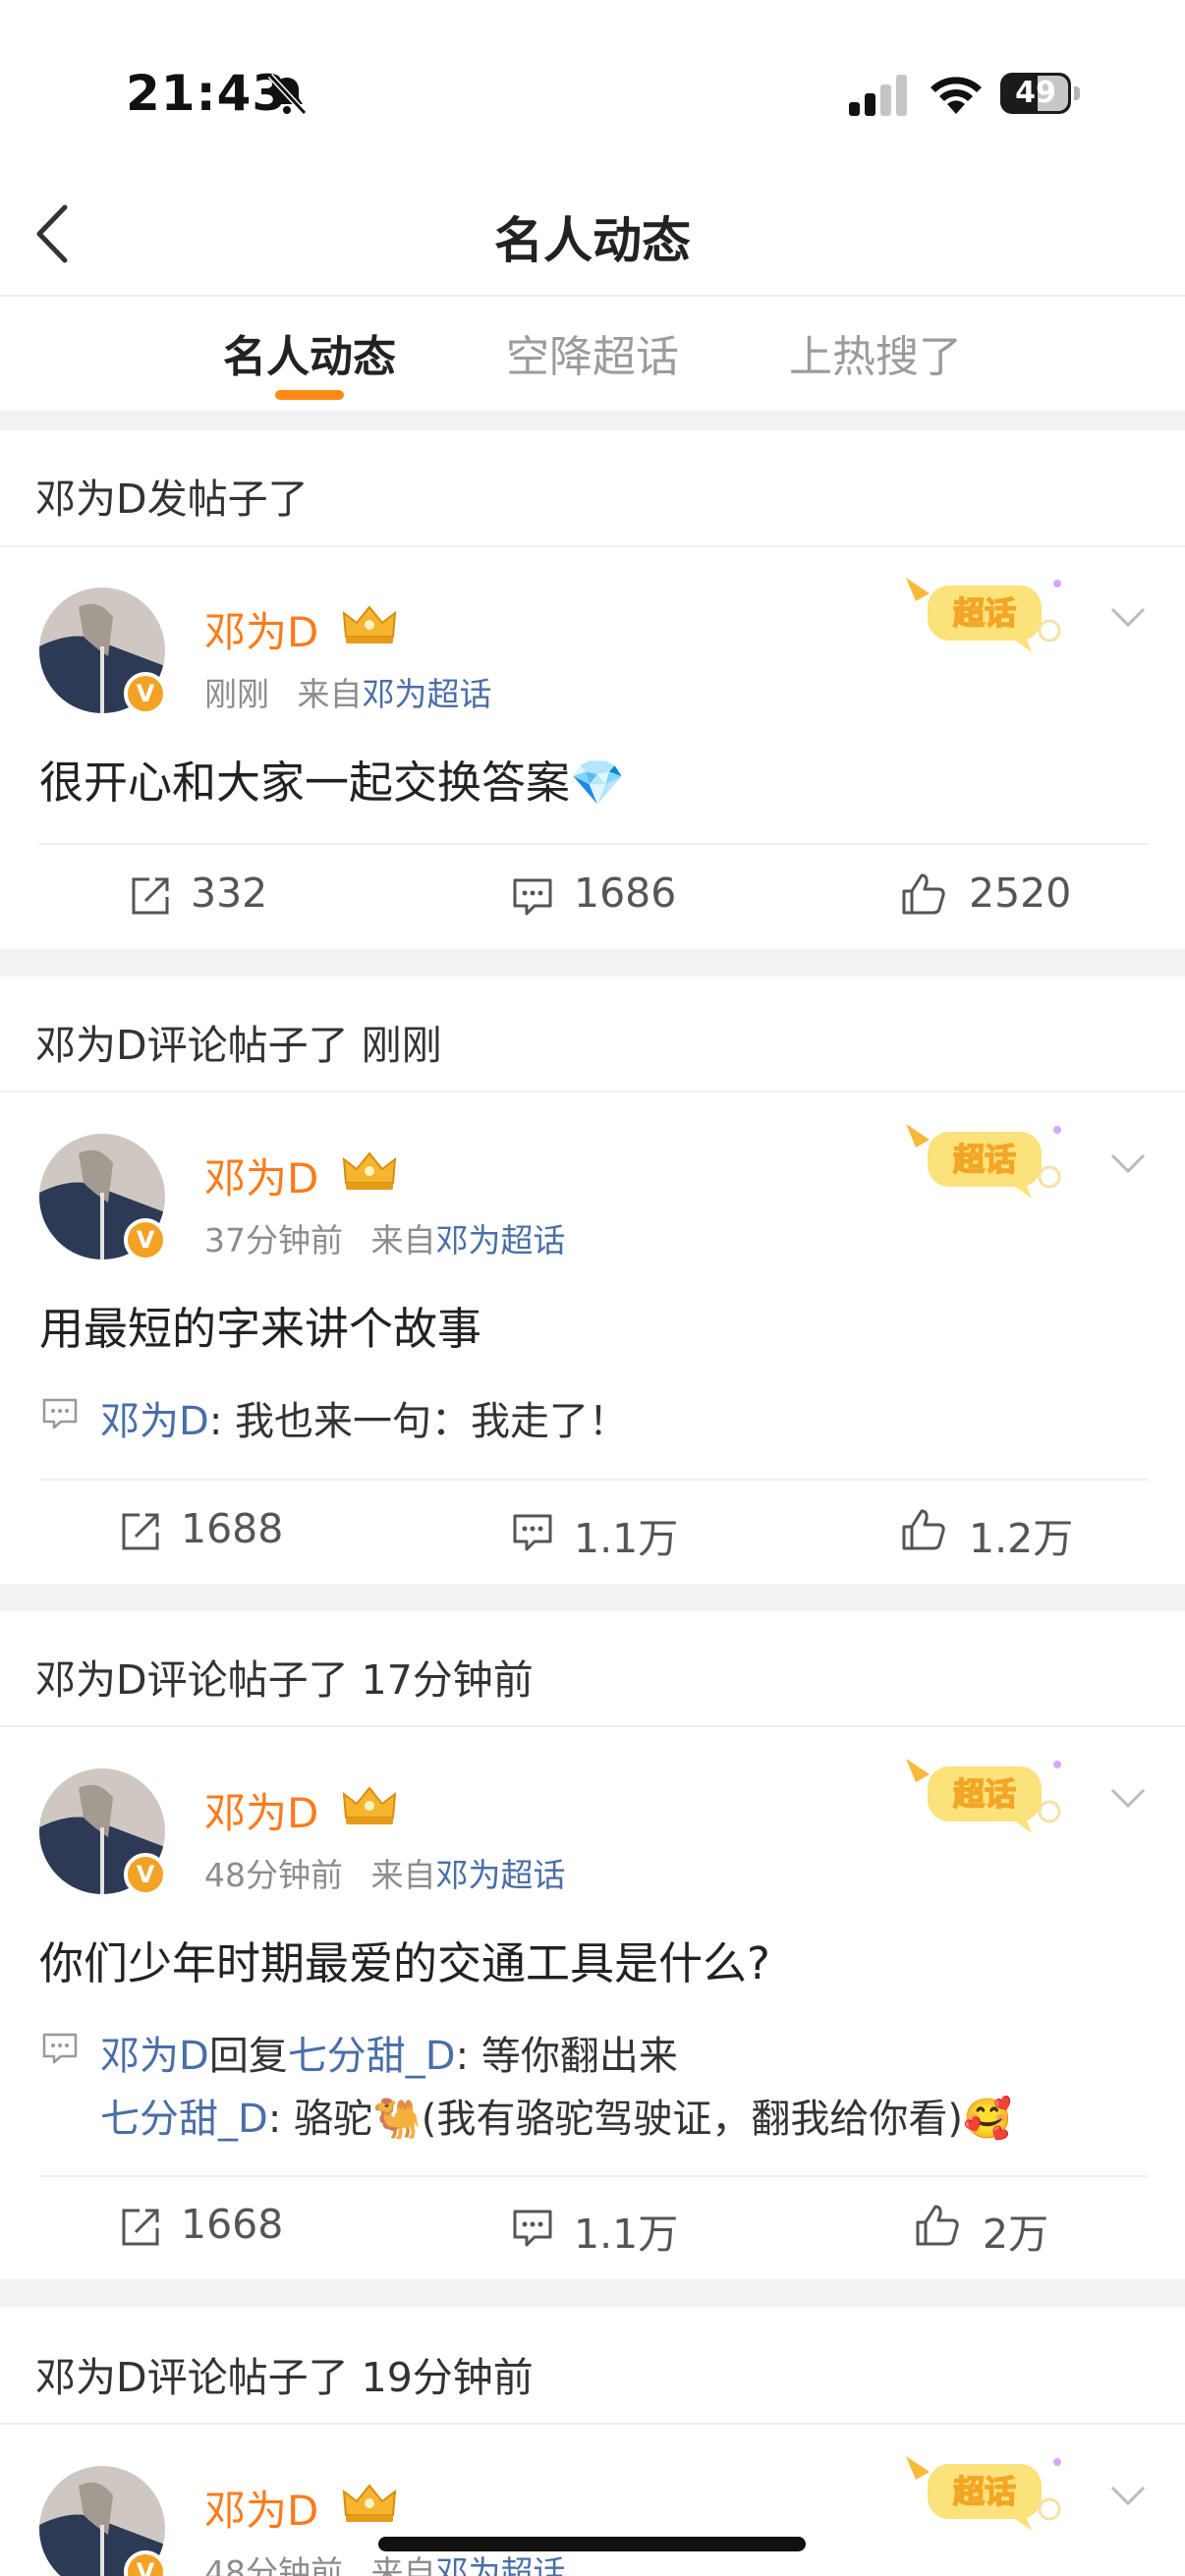 This screenshot has width=1185, height=2576. What do you see at coordinates (285, 2377) in the screenshot?
I see `section-header: 邓为D评论帖子了 19分钟前` at bounding box center [285, 2377].